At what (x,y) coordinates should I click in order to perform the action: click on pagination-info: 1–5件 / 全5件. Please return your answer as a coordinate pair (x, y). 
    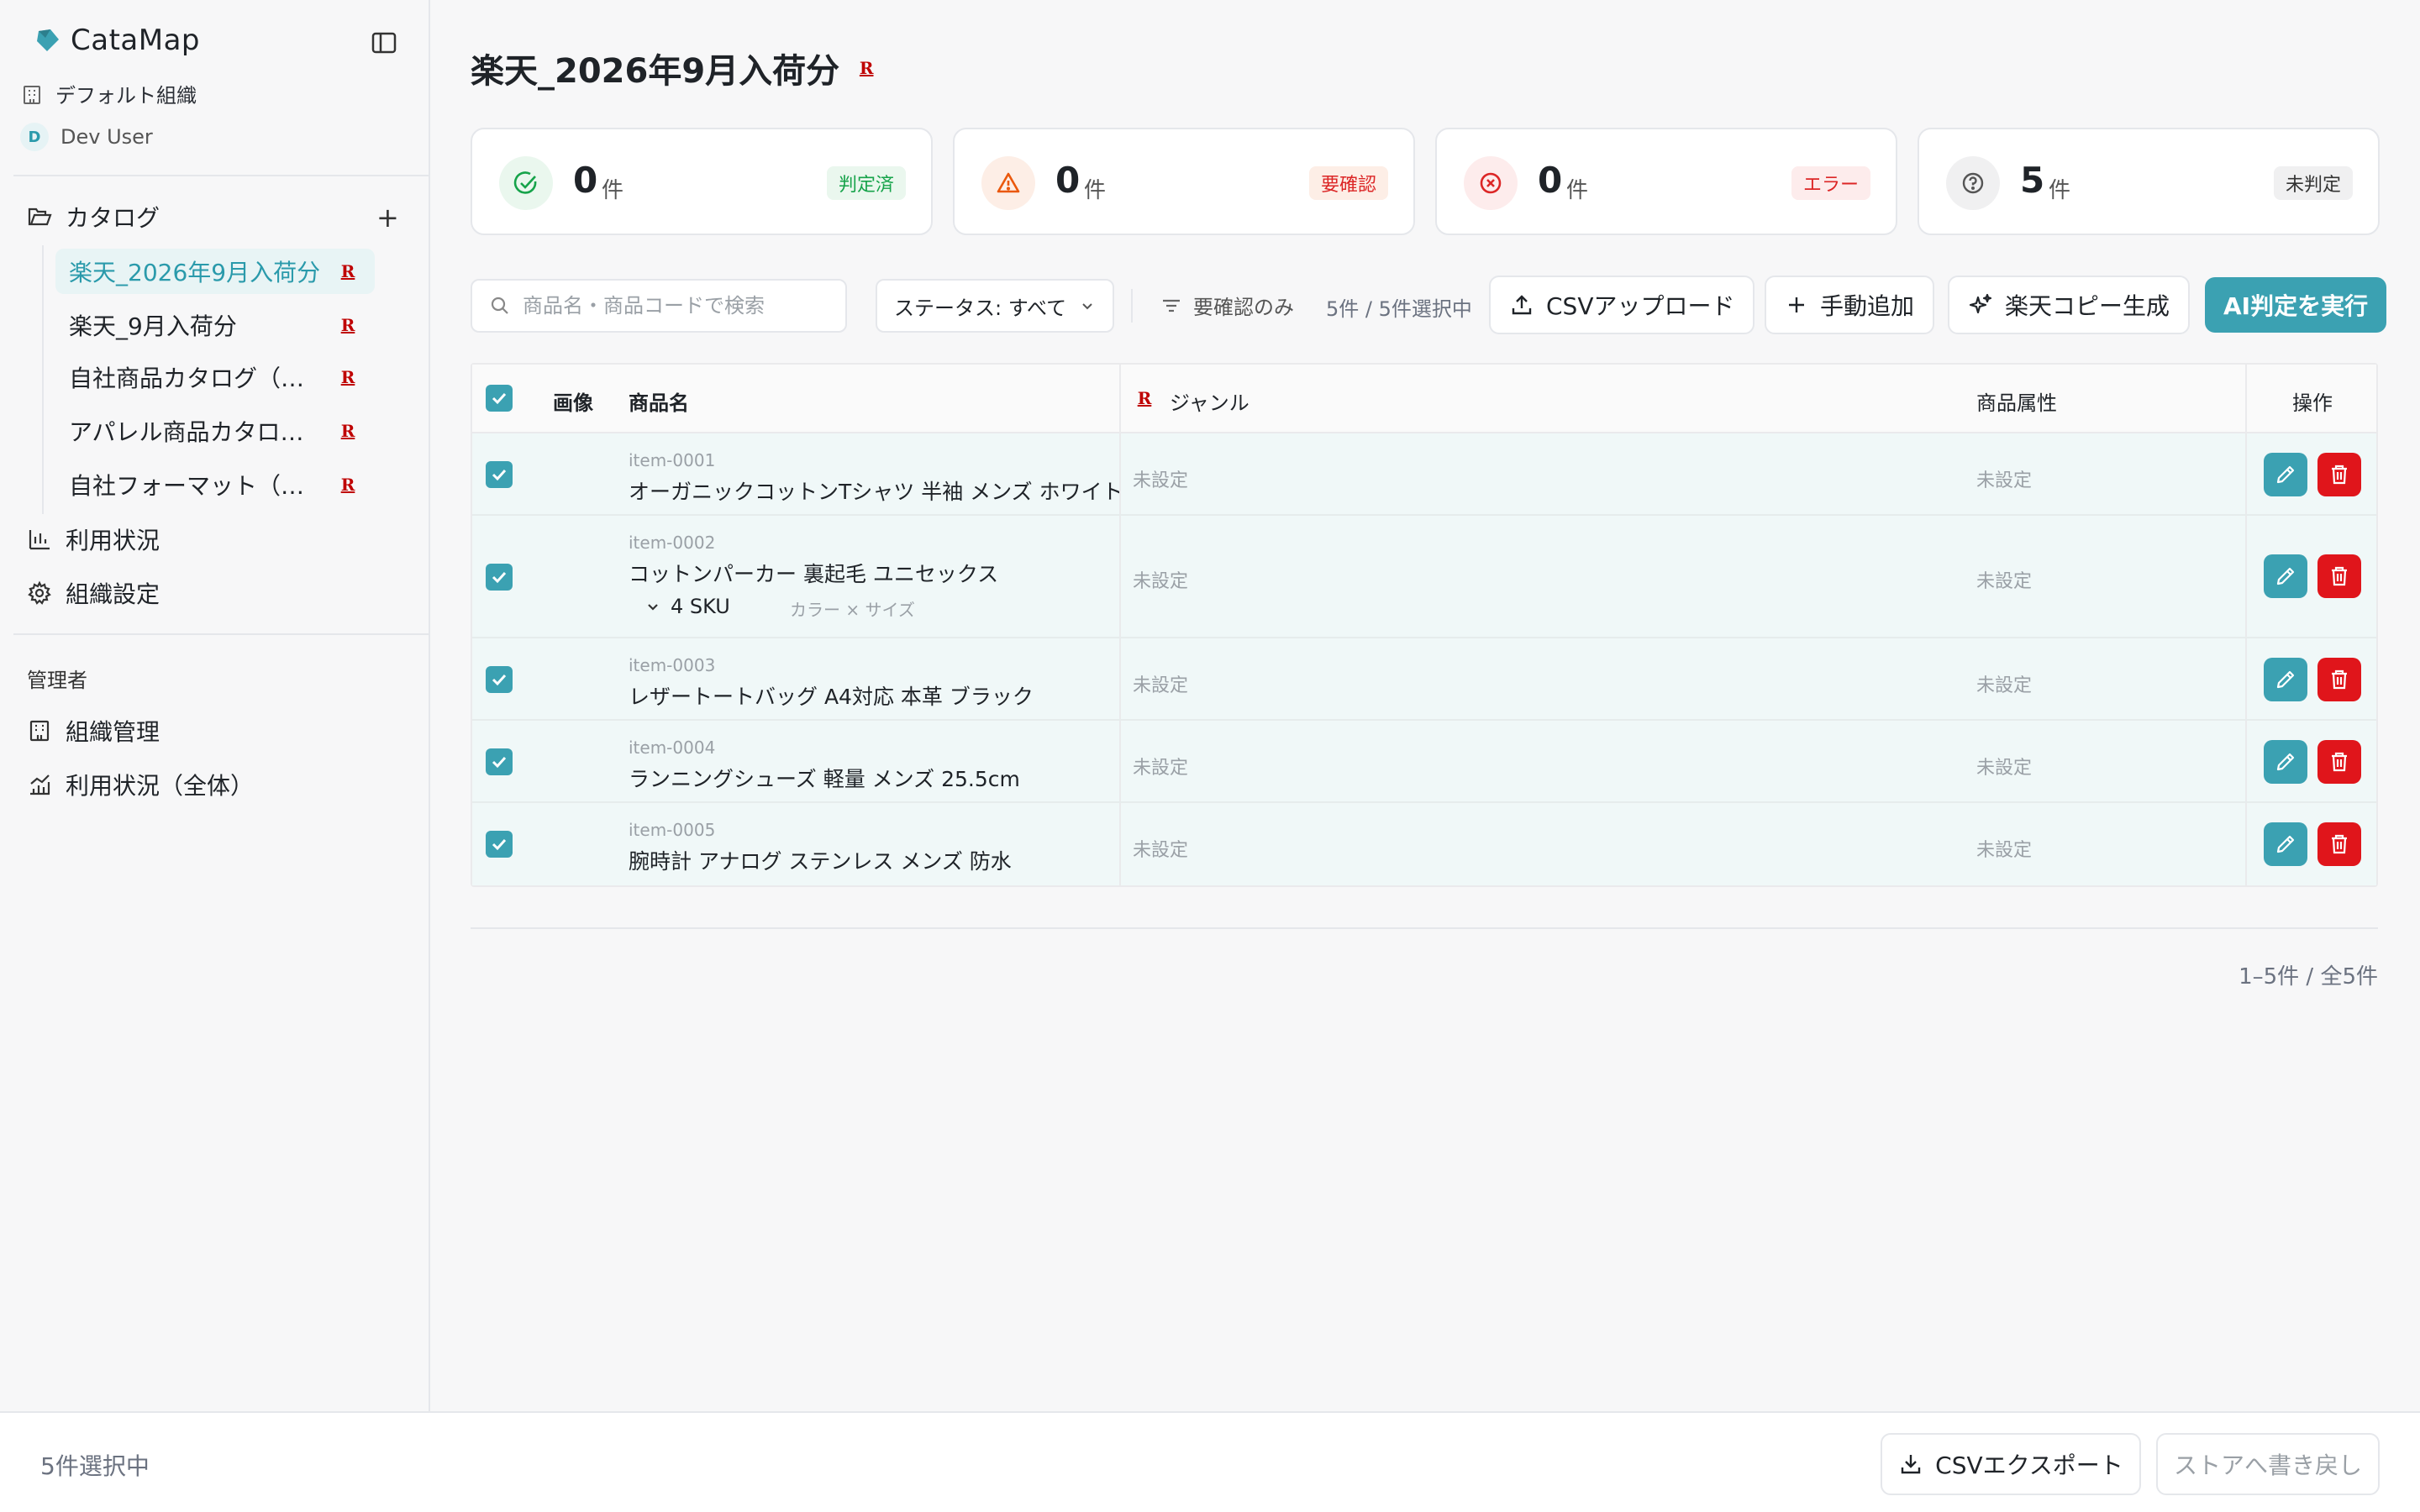
    Looking at the image, I should click on (2308, 977).